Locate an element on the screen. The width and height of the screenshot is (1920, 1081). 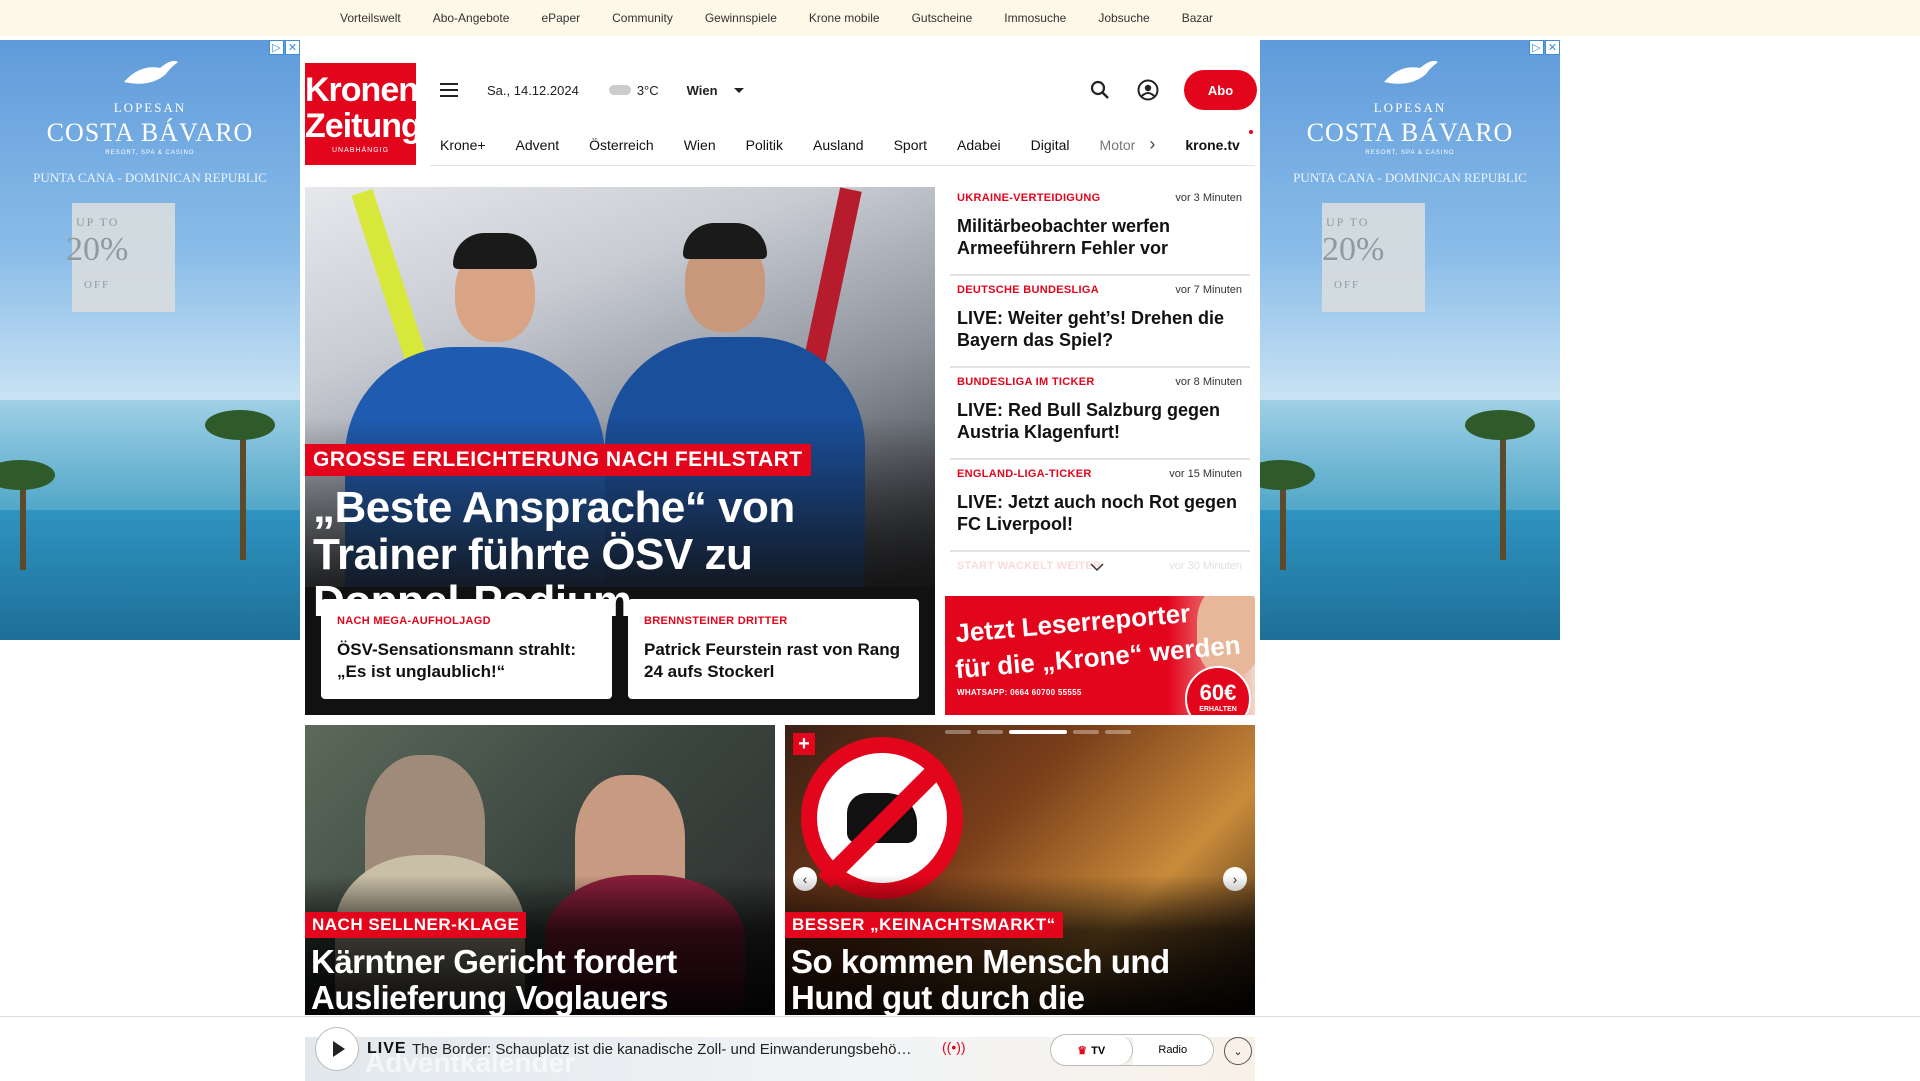
abo-button: Abo is located at coordinates (1220, 90).